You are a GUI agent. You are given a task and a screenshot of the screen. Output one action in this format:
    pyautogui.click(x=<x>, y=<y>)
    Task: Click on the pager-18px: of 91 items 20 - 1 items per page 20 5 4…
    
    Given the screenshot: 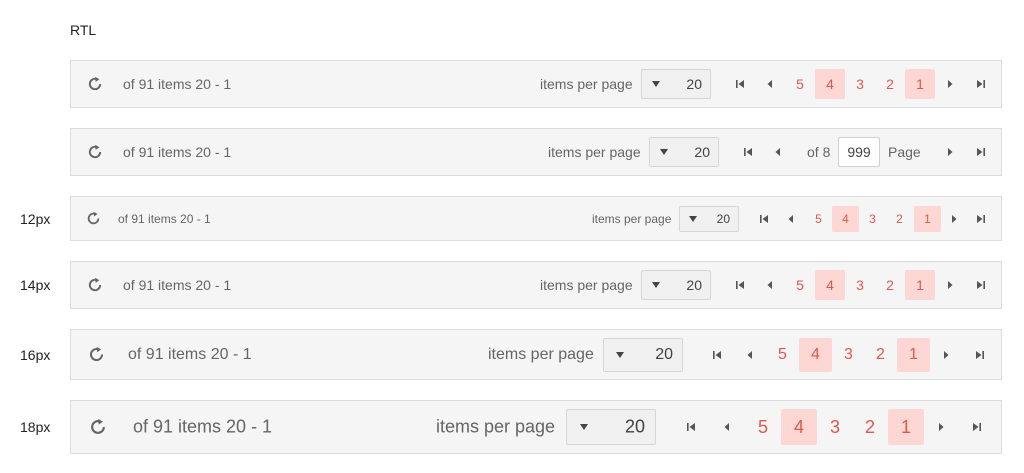 What is the action you would take?
    pyautogui.click(x=536, y=427)
    